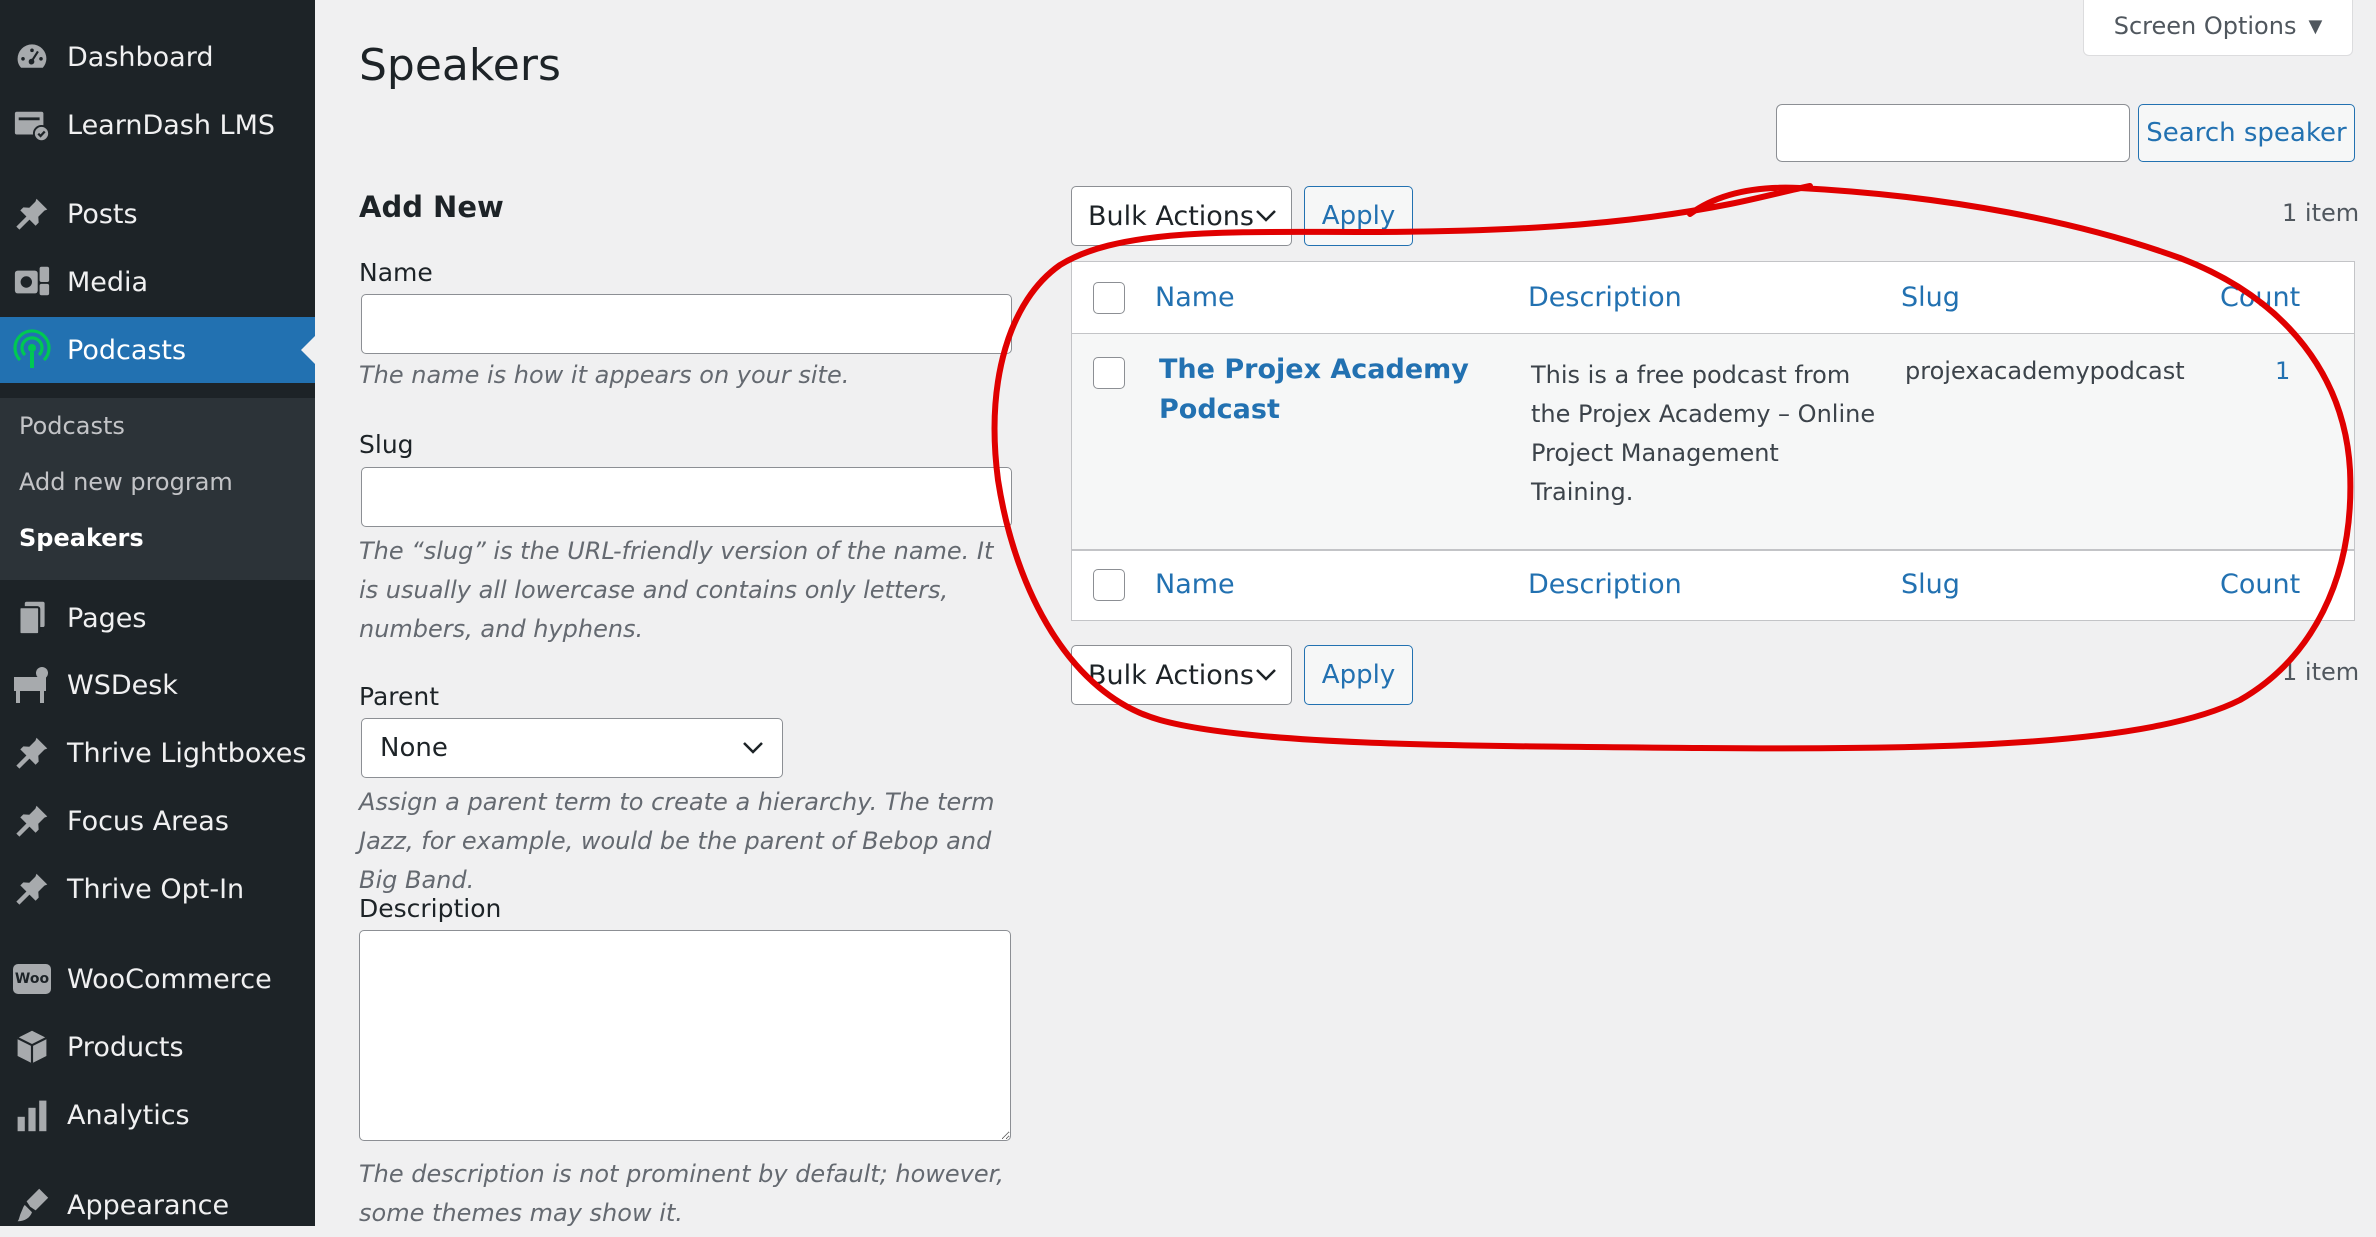  What do you see at coordinates (32, 282) in the screenshot?
I see `media-icon` at bounding box center [32, 282].